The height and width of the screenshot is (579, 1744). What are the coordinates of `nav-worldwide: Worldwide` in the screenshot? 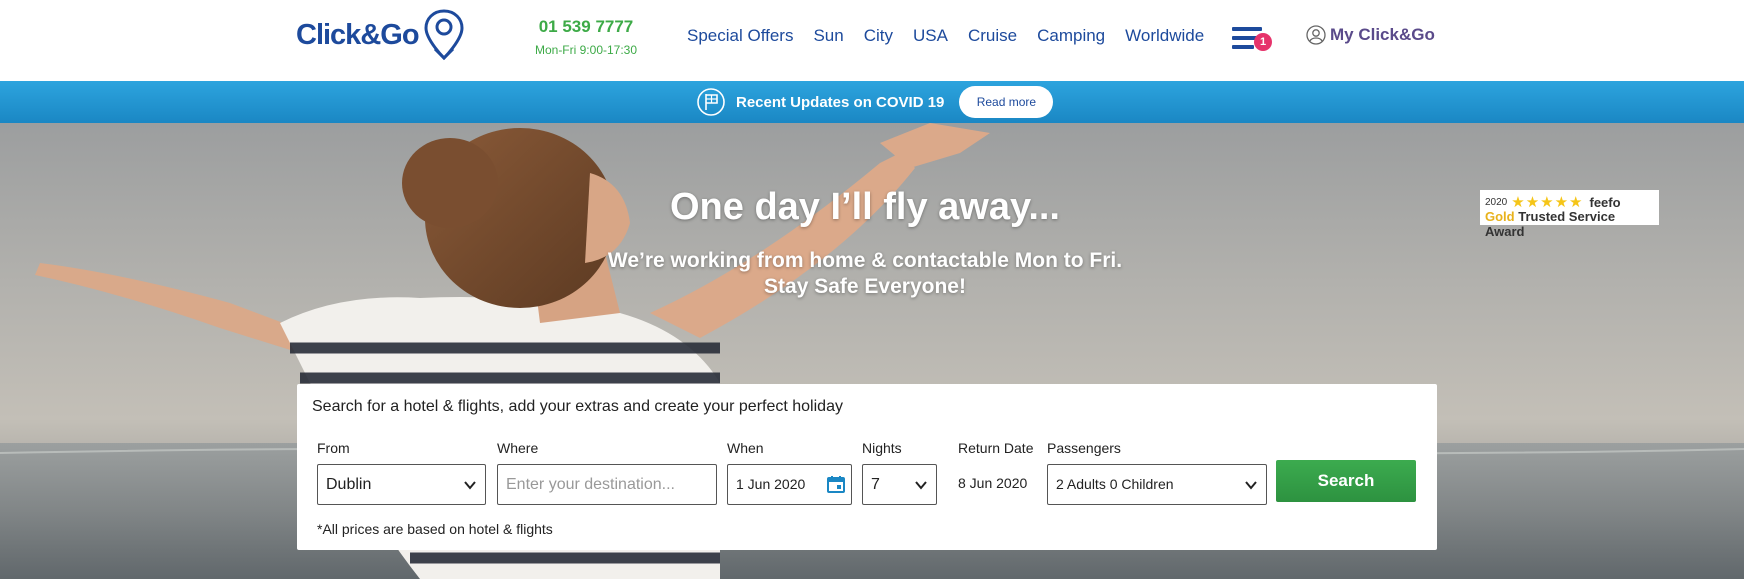 It's located at (1164, 36).